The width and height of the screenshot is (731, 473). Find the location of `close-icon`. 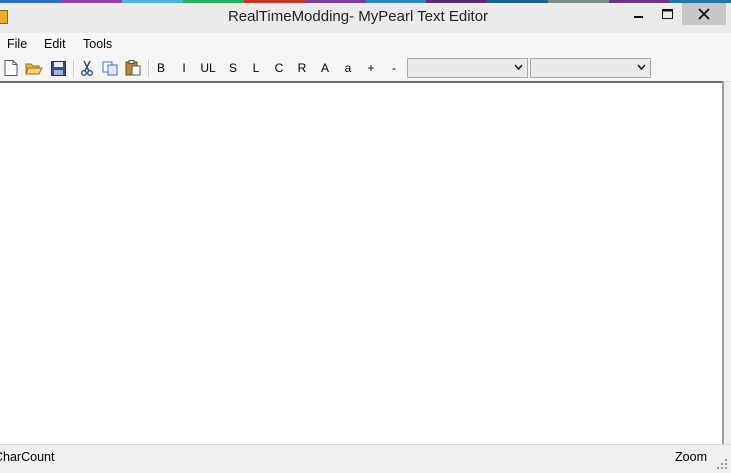

close-icon is located at coordinates (704, 14).